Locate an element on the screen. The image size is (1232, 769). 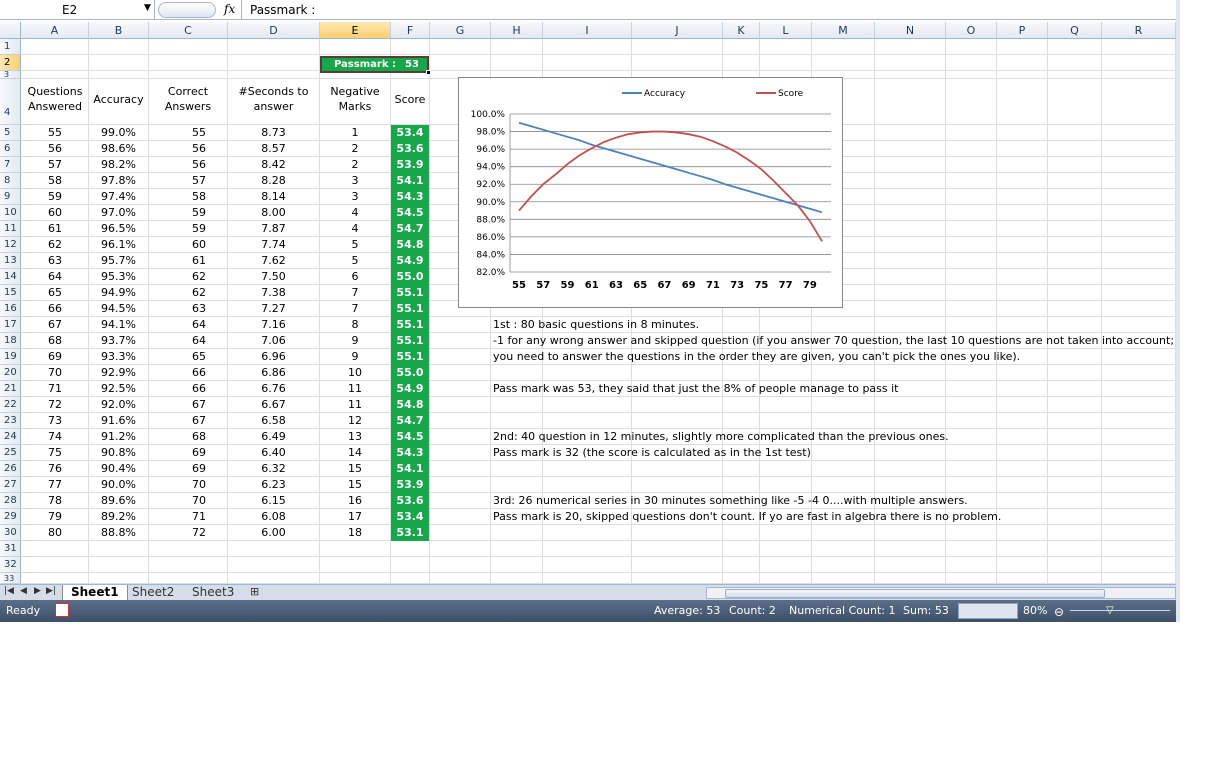
cell-questions-answered: 64 is located at coordinates (55, 277).